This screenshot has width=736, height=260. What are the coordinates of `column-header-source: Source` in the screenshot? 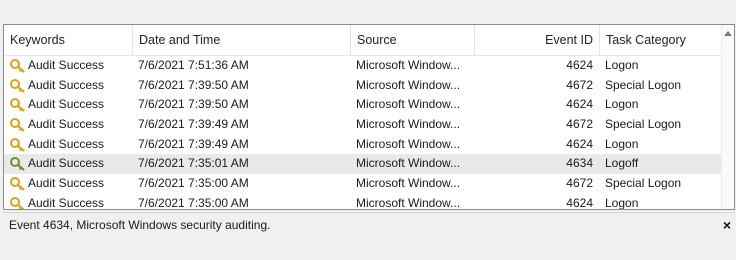 It's located at (412, 40).